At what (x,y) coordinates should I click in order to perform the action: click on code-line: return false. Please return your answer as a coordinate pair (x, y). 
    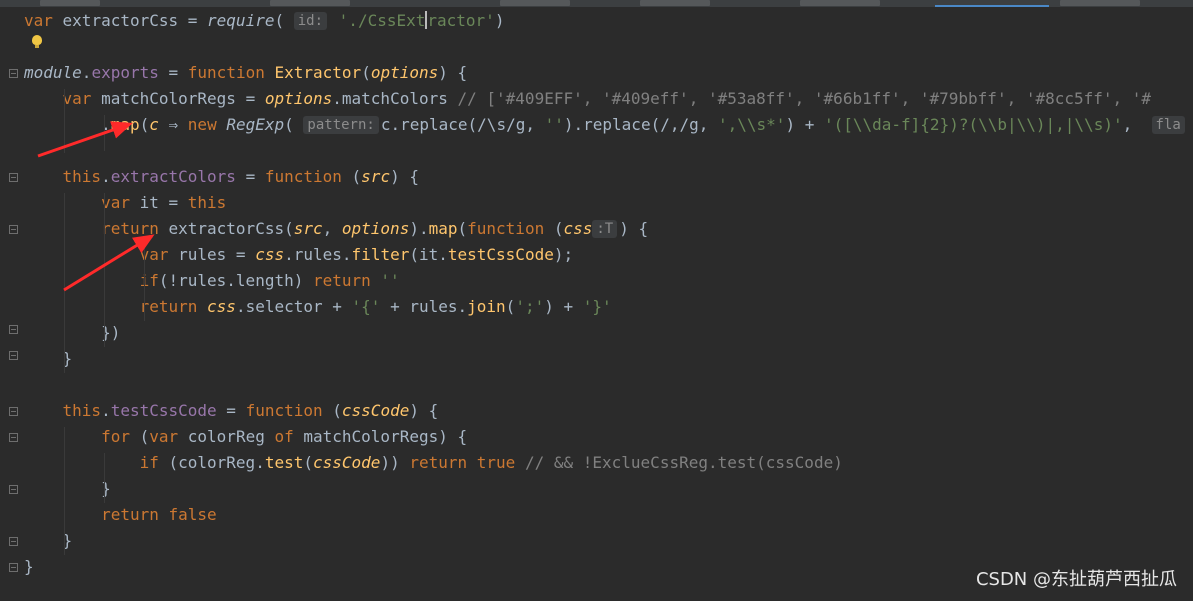
    Looking at the image, I should click on (120, 515).